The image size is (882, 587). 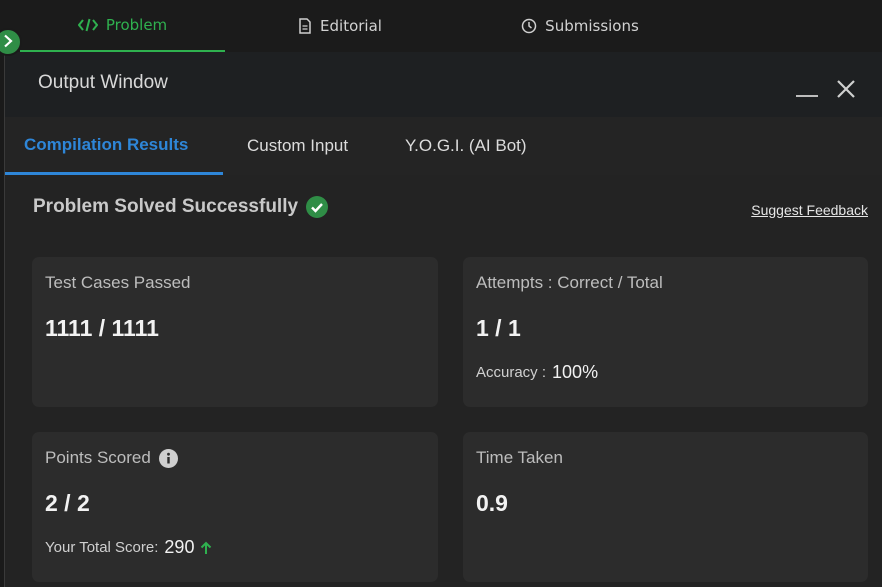 What do you see at coordinates (809, 210) in the screenshot?
I see `suggest-feedback-link: Suggest Feedback` at bounding box center [809, 210].